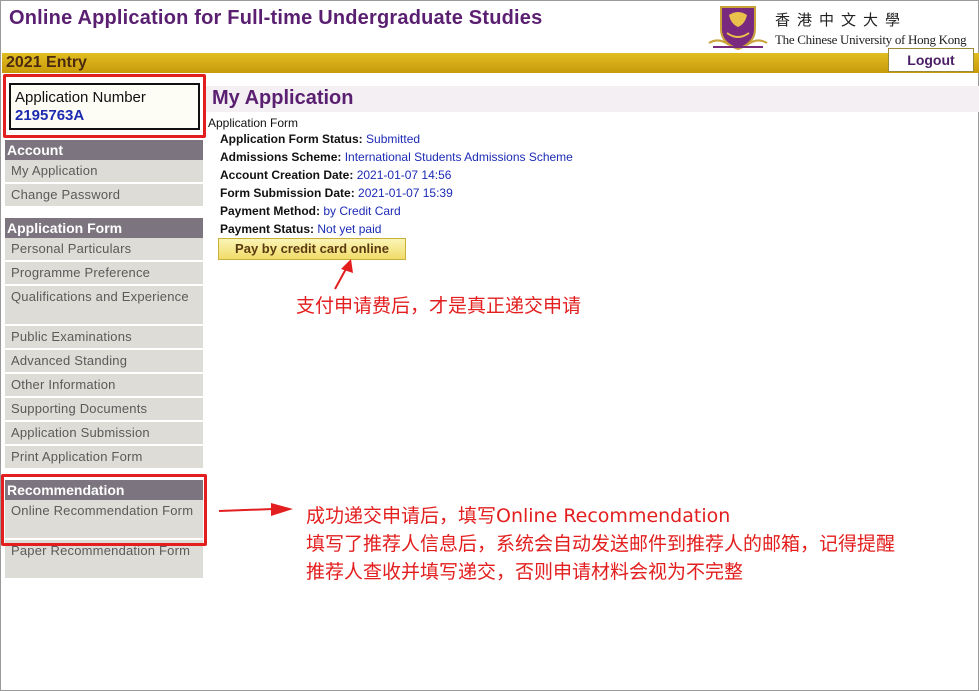 This screenshot has width=979, height=691. Describe the element at coordinates (458, 157) in the screenshot. I see `field-value: International Students Admissions Scheme` at that location.